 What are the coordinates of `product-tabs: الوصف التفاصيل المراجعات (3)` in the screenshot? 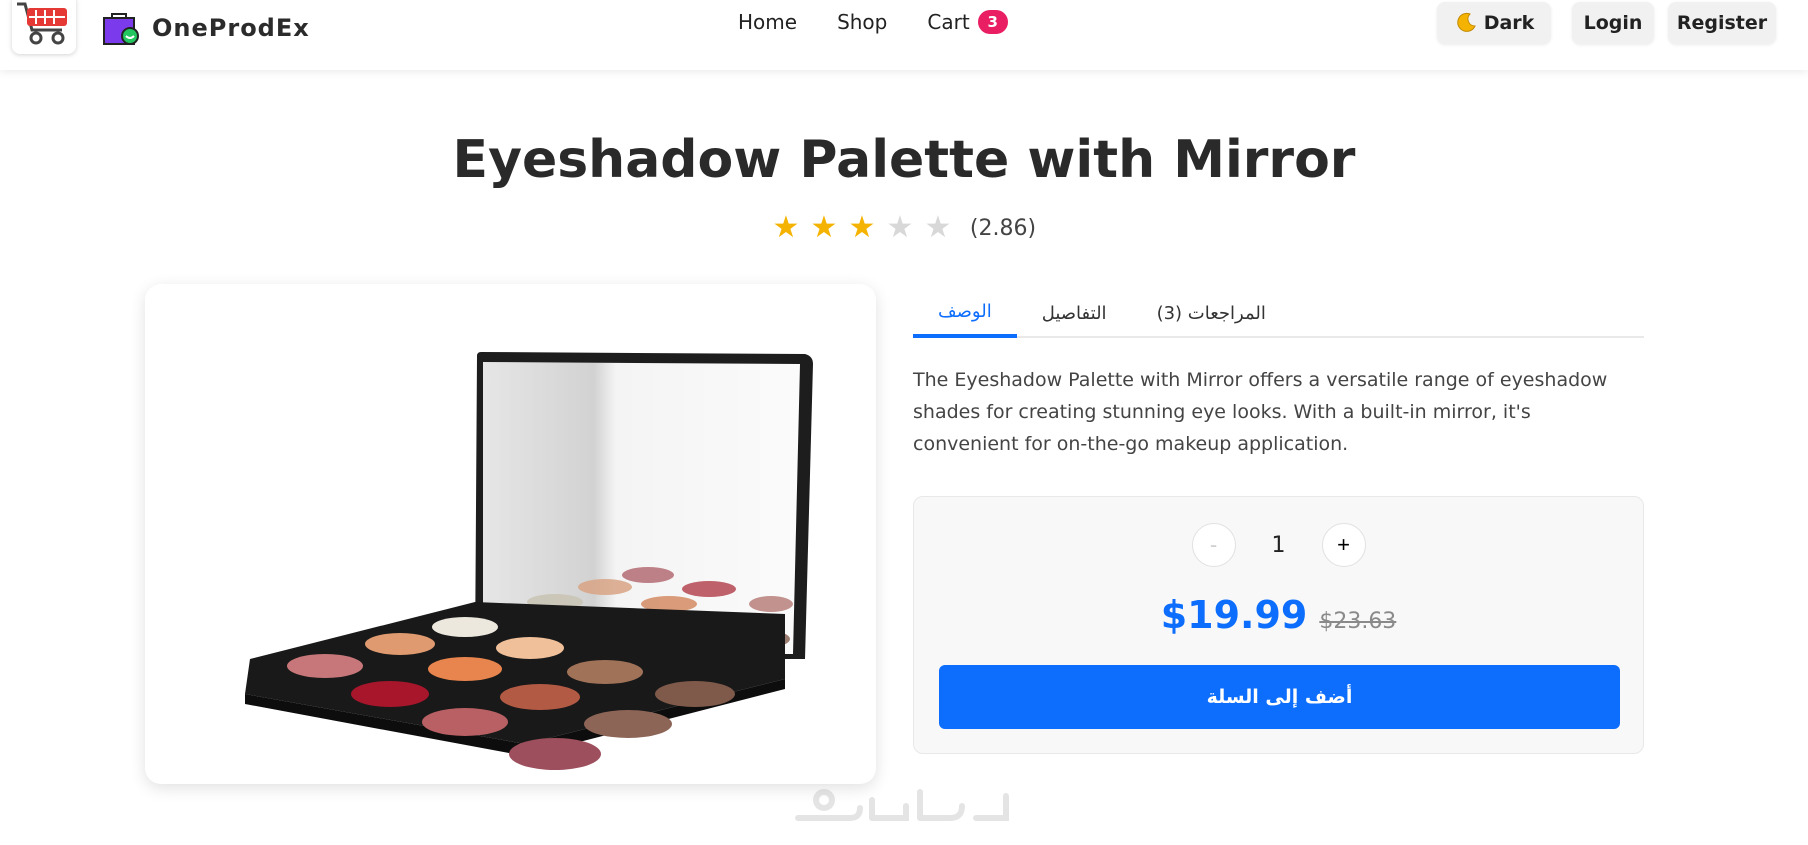 It's located at (1278, 313).